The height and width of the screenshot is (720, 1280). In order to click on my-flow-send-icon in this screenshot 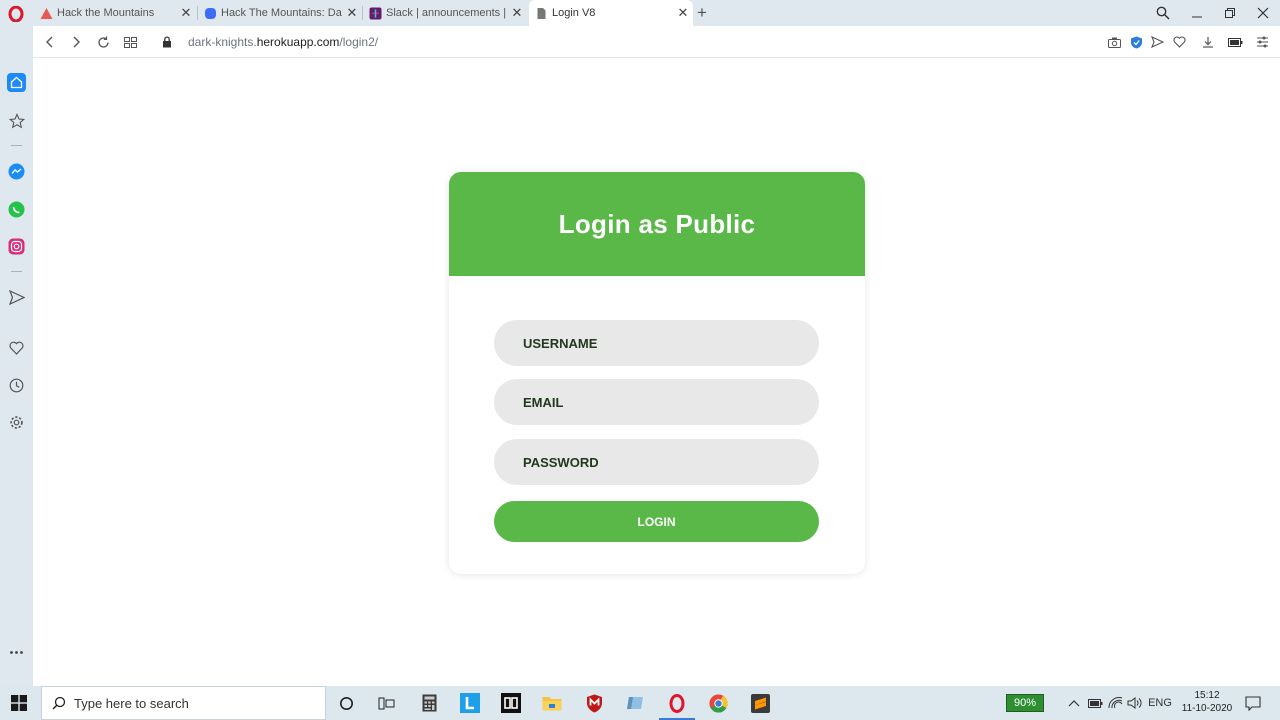, I will do `click(16, 297)`.